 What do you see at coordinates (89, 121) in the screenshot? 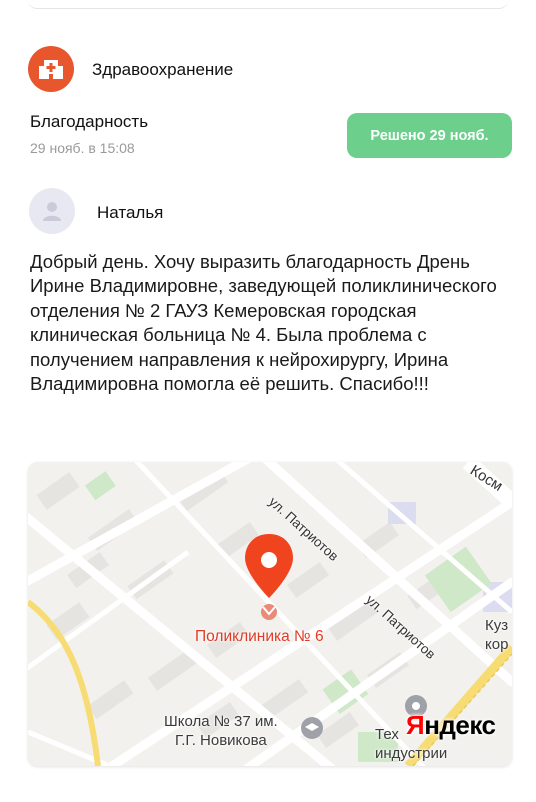
I see `issue-title: Благодарность` at bounding box center [89, 121].